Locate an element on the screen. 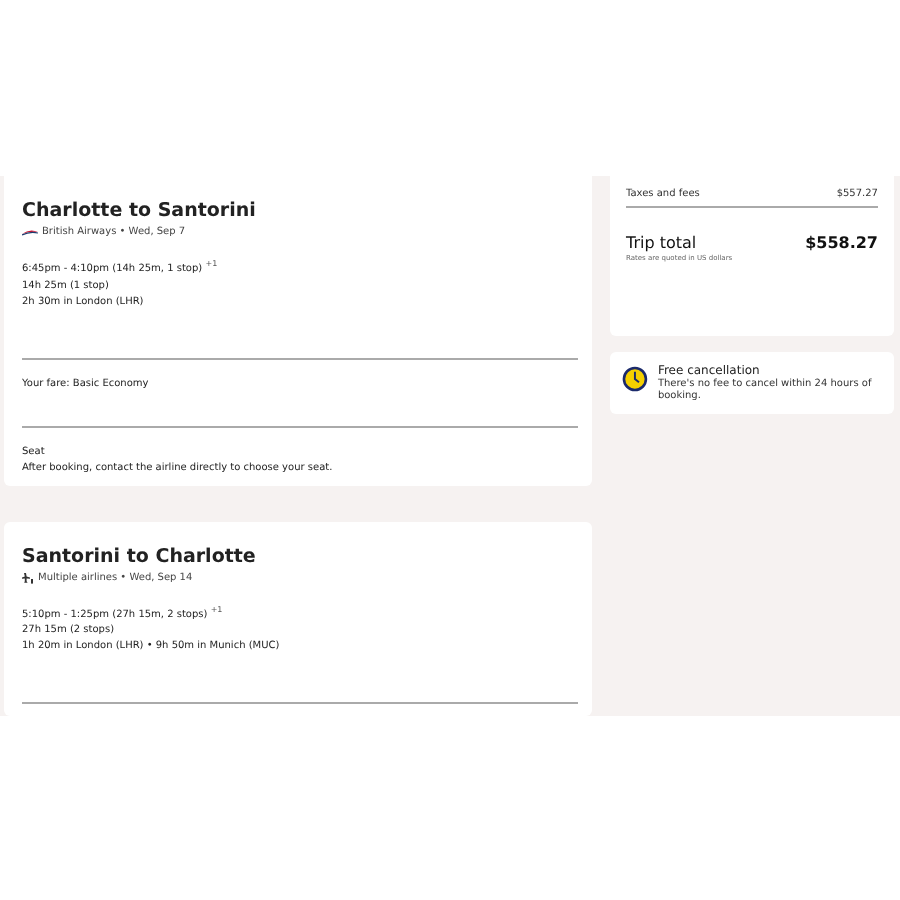 The width and height of the screenshot is (900, 900). flight-title: Charlotte to Santorini is located at coordinates (140, 211).